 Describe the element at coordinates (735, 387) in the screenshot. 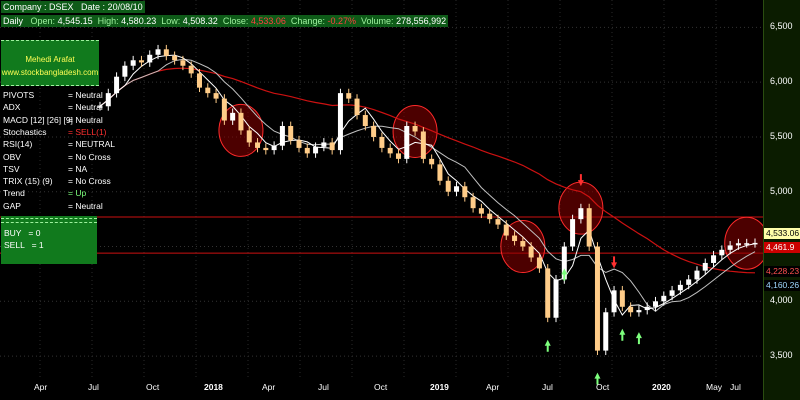

I see `time-tick-label: Jul` at that location.